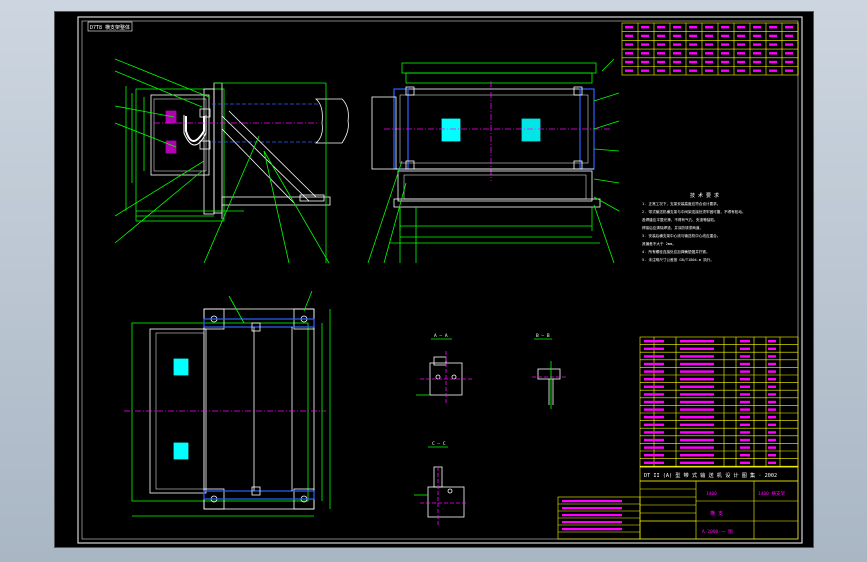  I want to click on tech-requirements-title: 技 术 要 求, so click(704, 195).